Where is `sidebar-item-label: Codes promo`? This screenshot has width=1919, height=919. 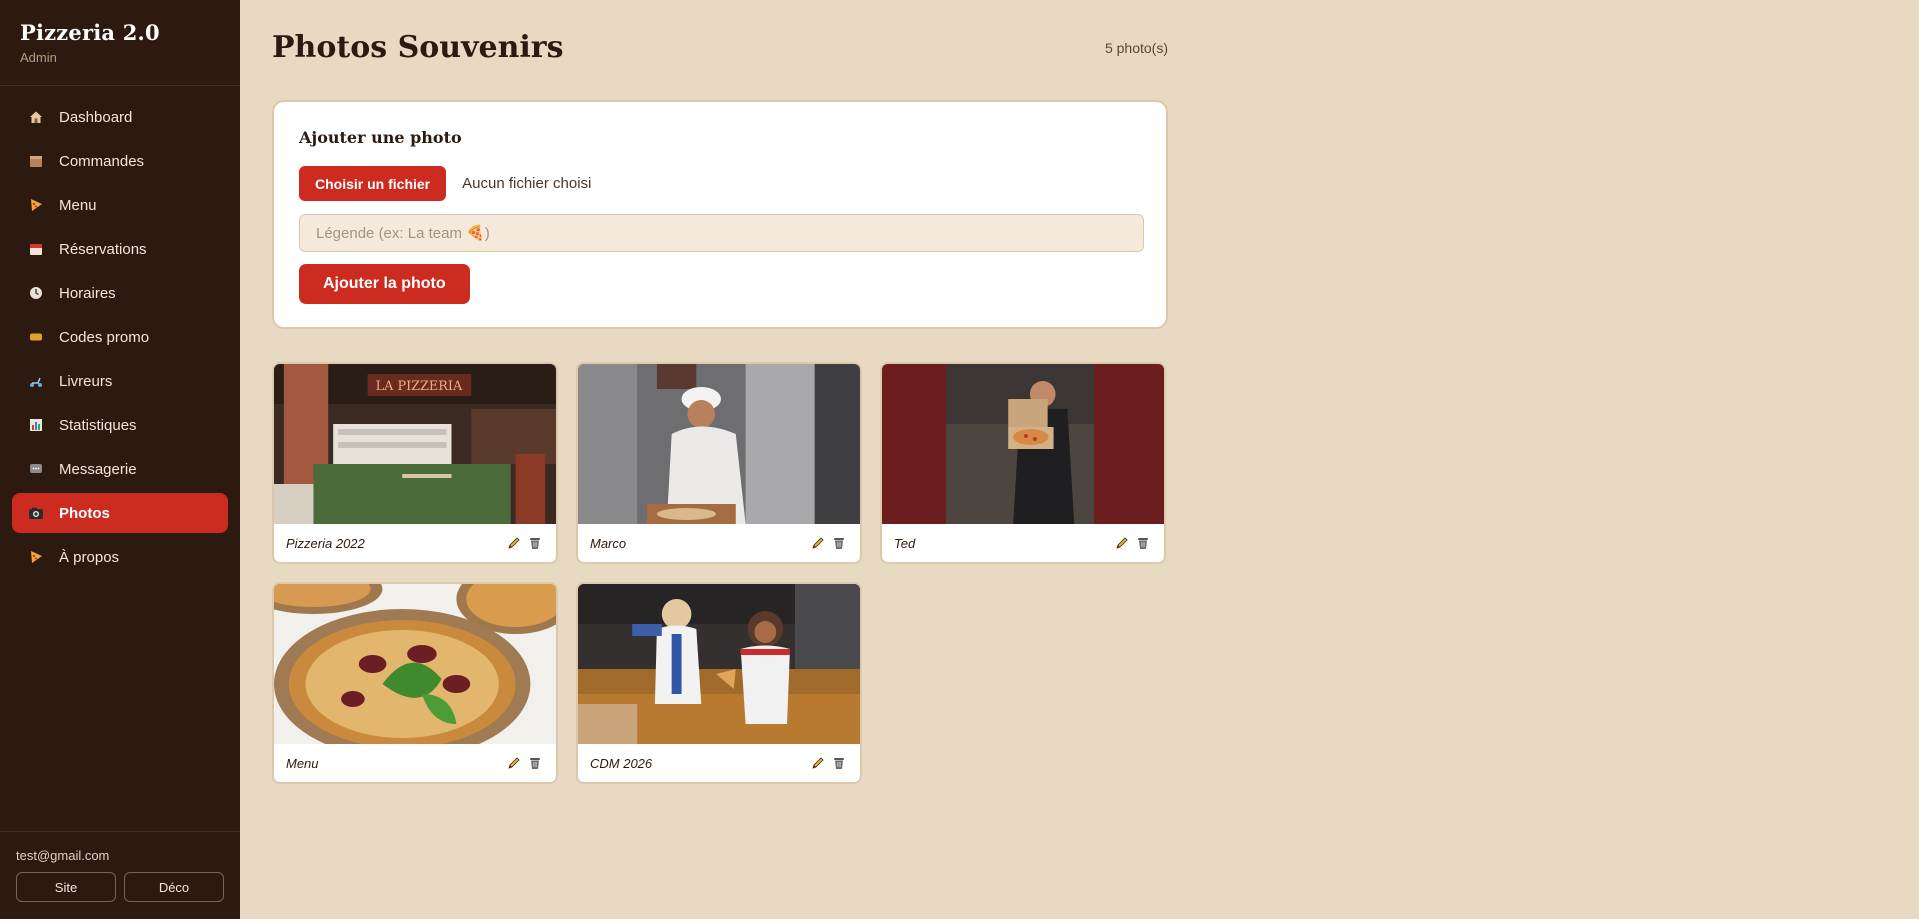
sidebar-item-label: Codes promo is located at coordinates (104, 337).